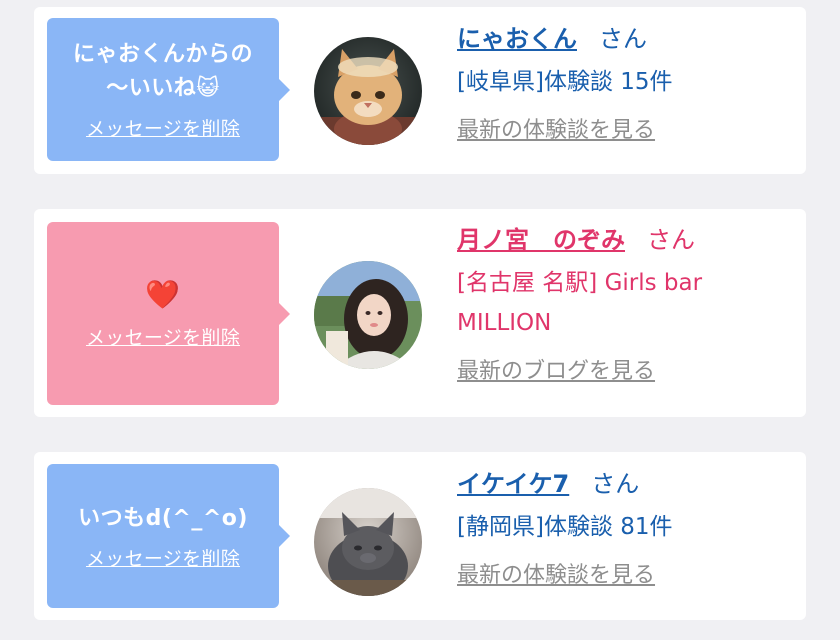 This screenshot has width=840, height=640. What do you see at coordinates (504, 323) in the screenshot?
I see `detail-line: MILLION` at bounding box center [504, 323].